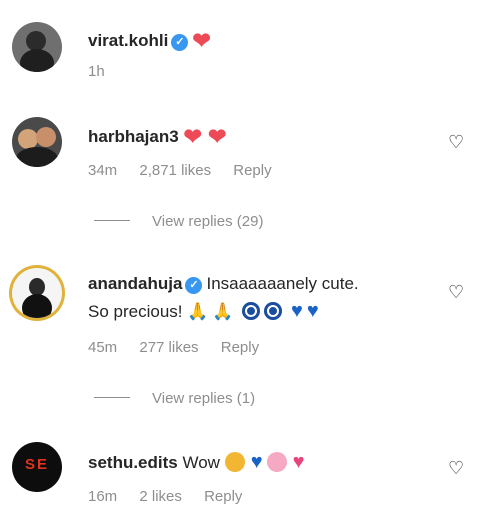  Describe the element at coordinates (36, 464) in the screenshot. I see `avatar-logo-text: SE` at that location.